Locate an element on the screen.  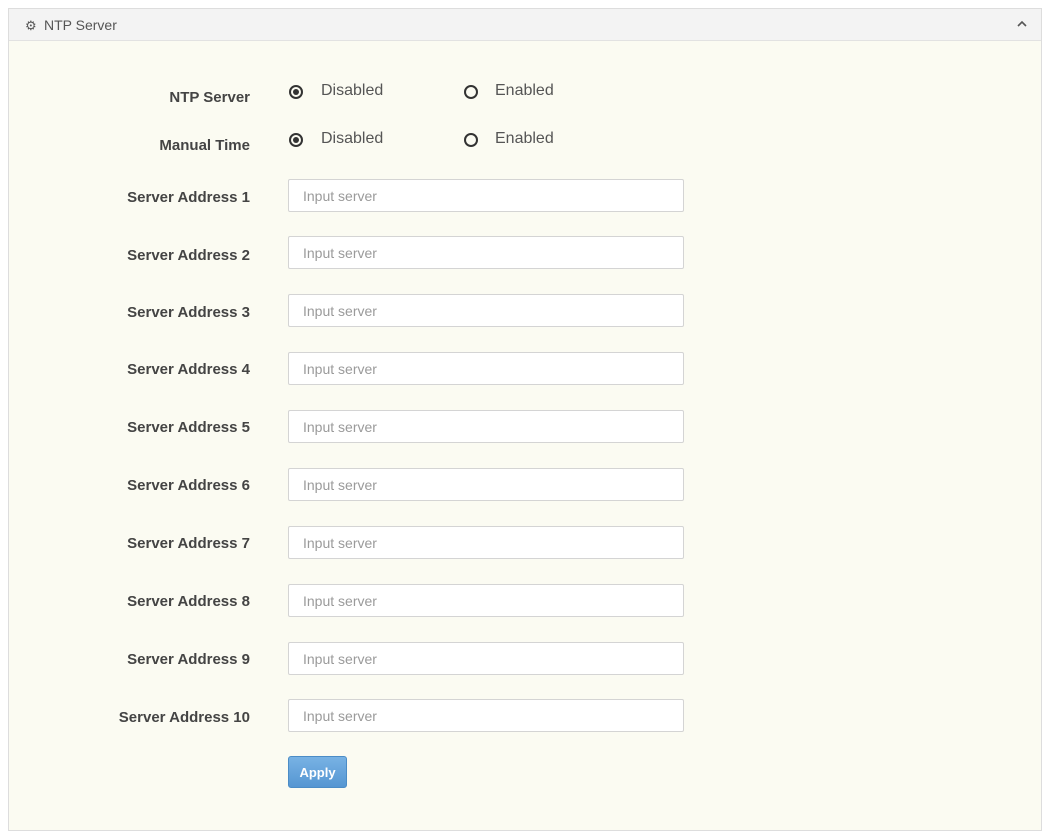
server-address-10-input is located at coordinates (486, 715).